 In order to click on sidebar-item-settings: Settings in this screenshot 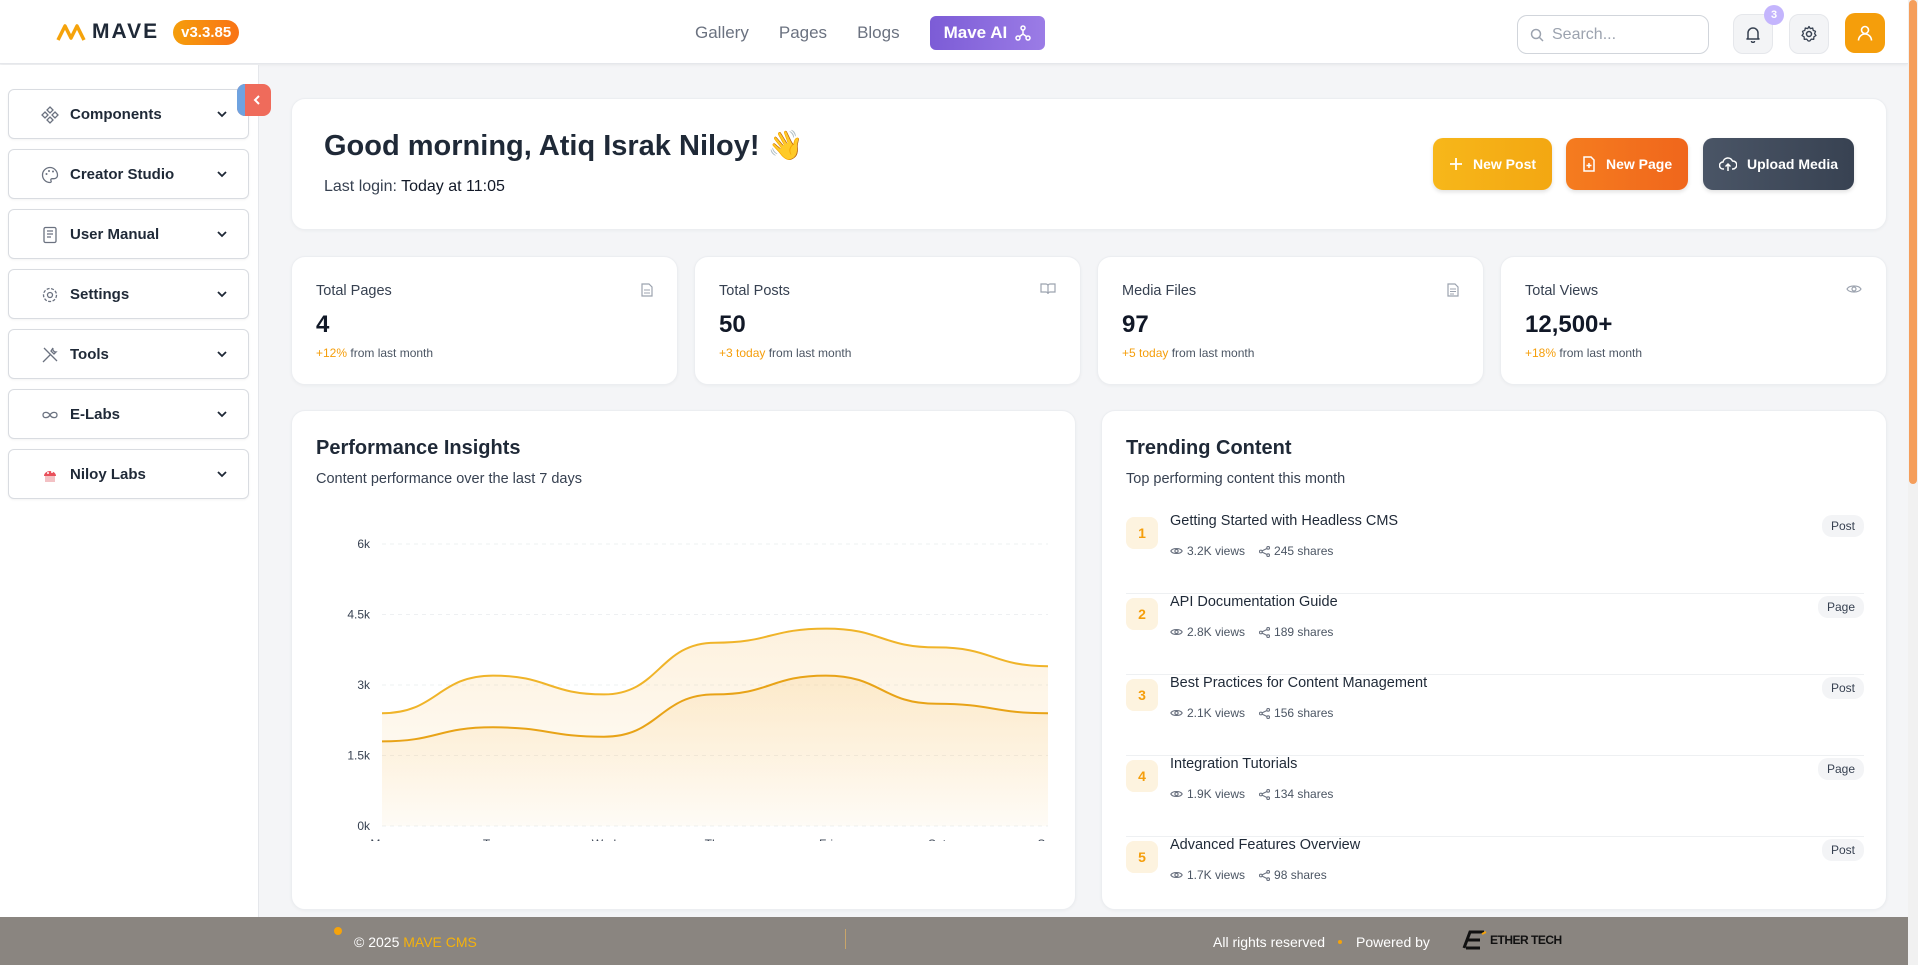, I will do `click(128, 294)`.